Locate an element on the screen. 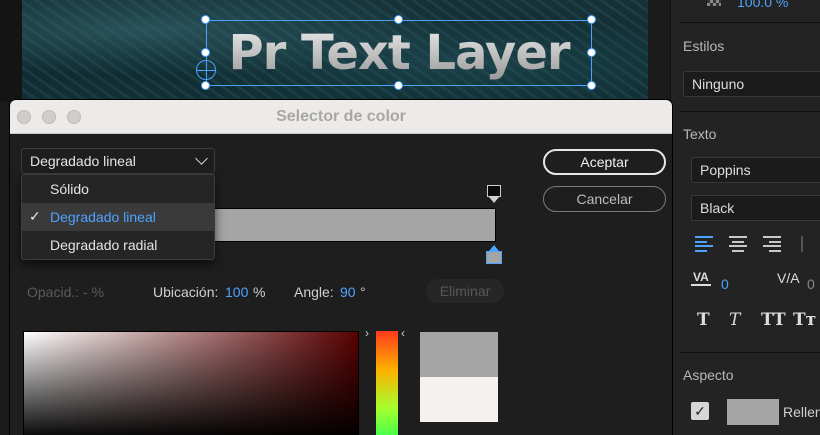 Image resolution: width=820 pixels, height=435 pixels. dialog-titlebar: Selector de color is located at coordinates (341, 117).